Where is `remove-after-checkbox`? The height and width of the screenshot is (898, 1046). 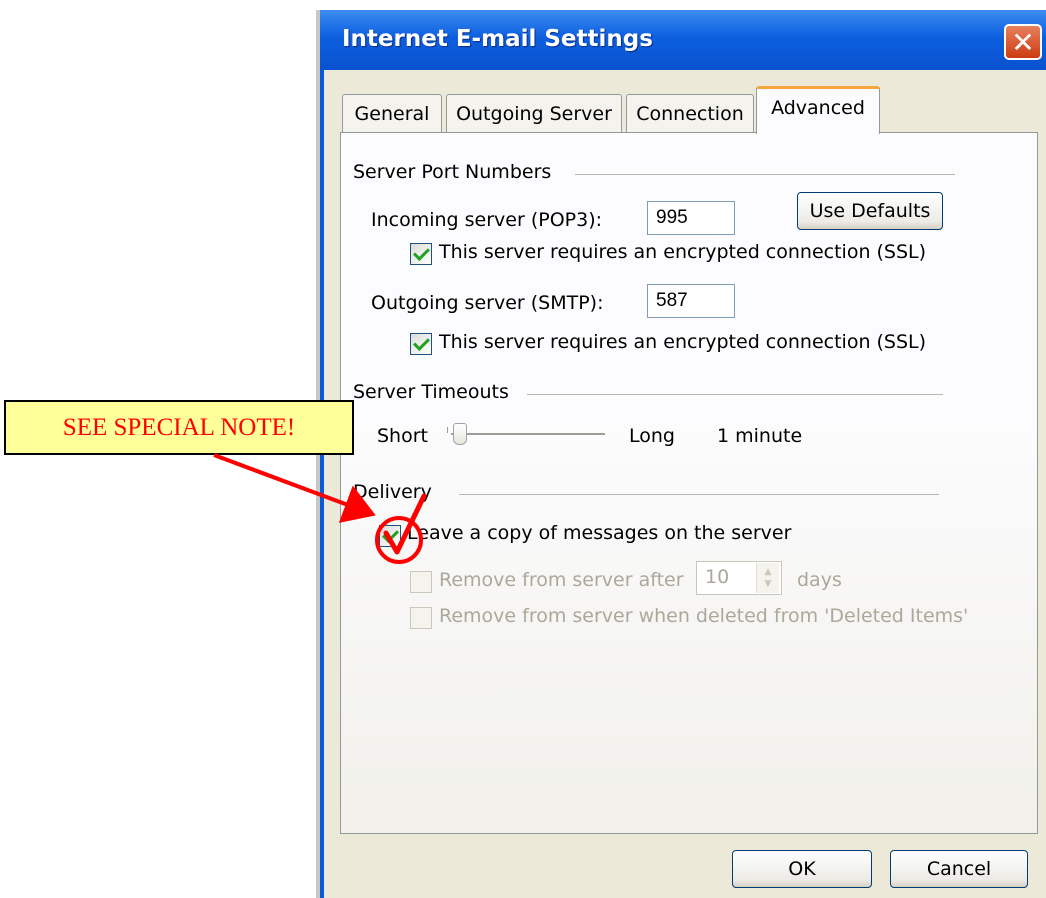 remove-after-checkbox is located at coordinates (421, 582).